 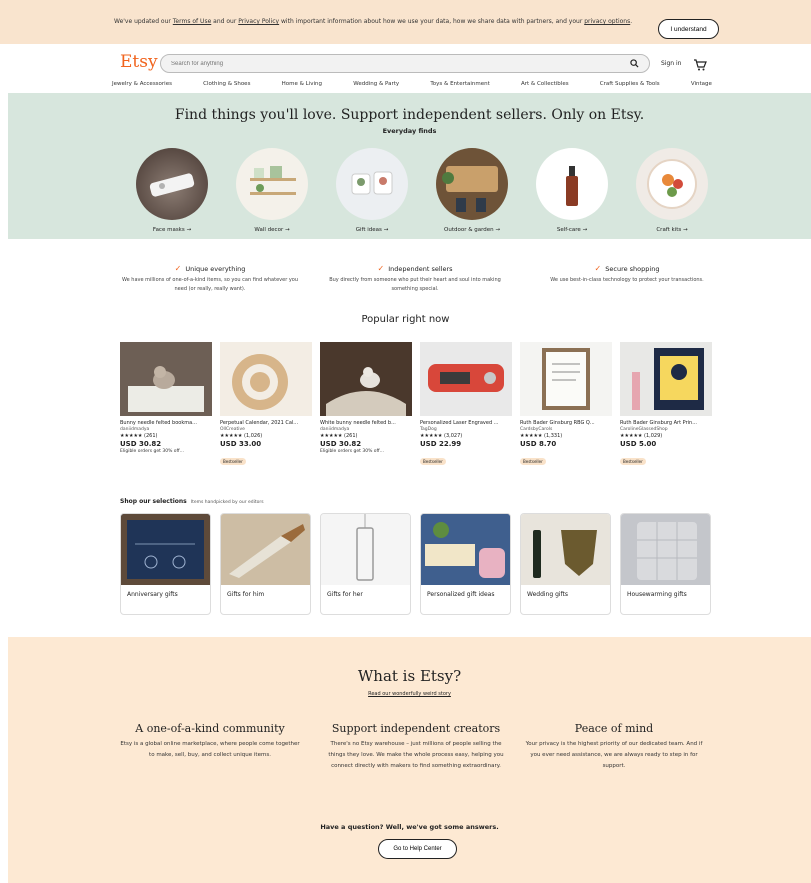 I want to click on category-vintage: Vintage, so click(x=701, y=84).